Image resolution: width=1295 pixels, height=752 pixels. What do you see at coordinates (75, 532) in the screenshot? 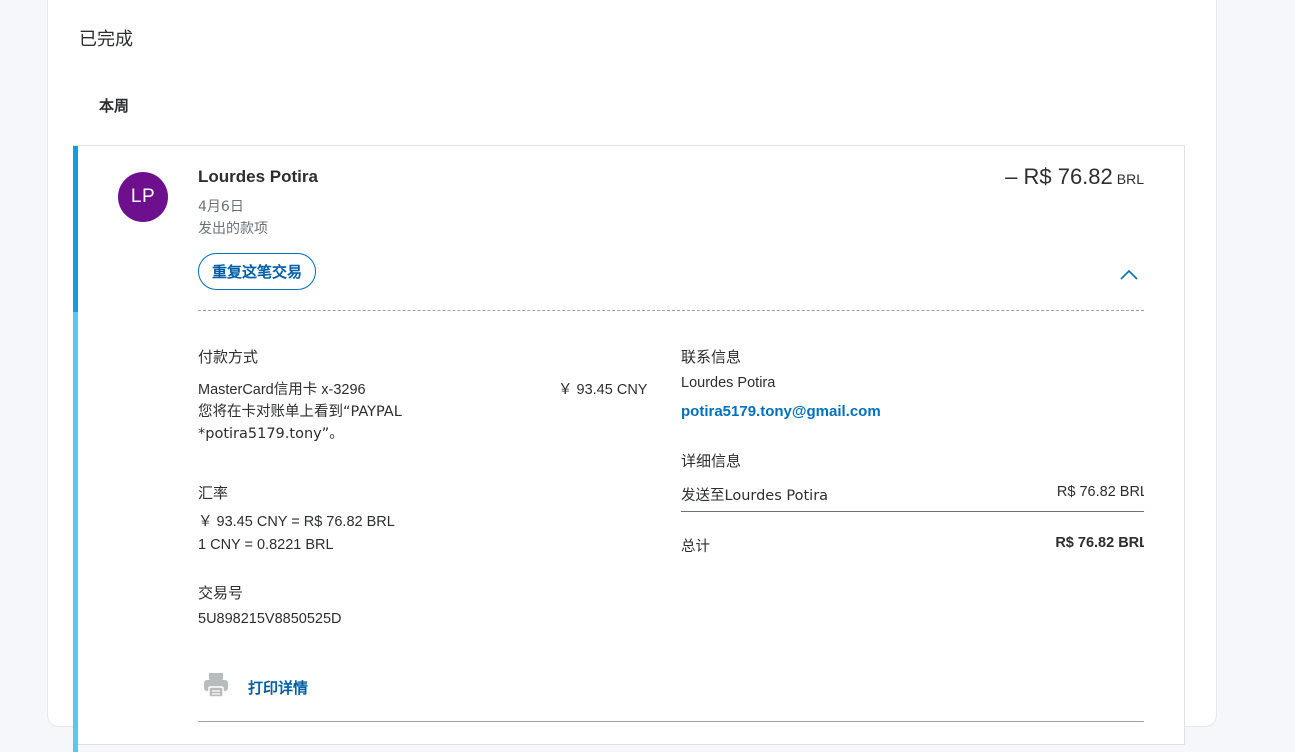
I see `accent-bar-bottom` at bounding box center [75, 532].